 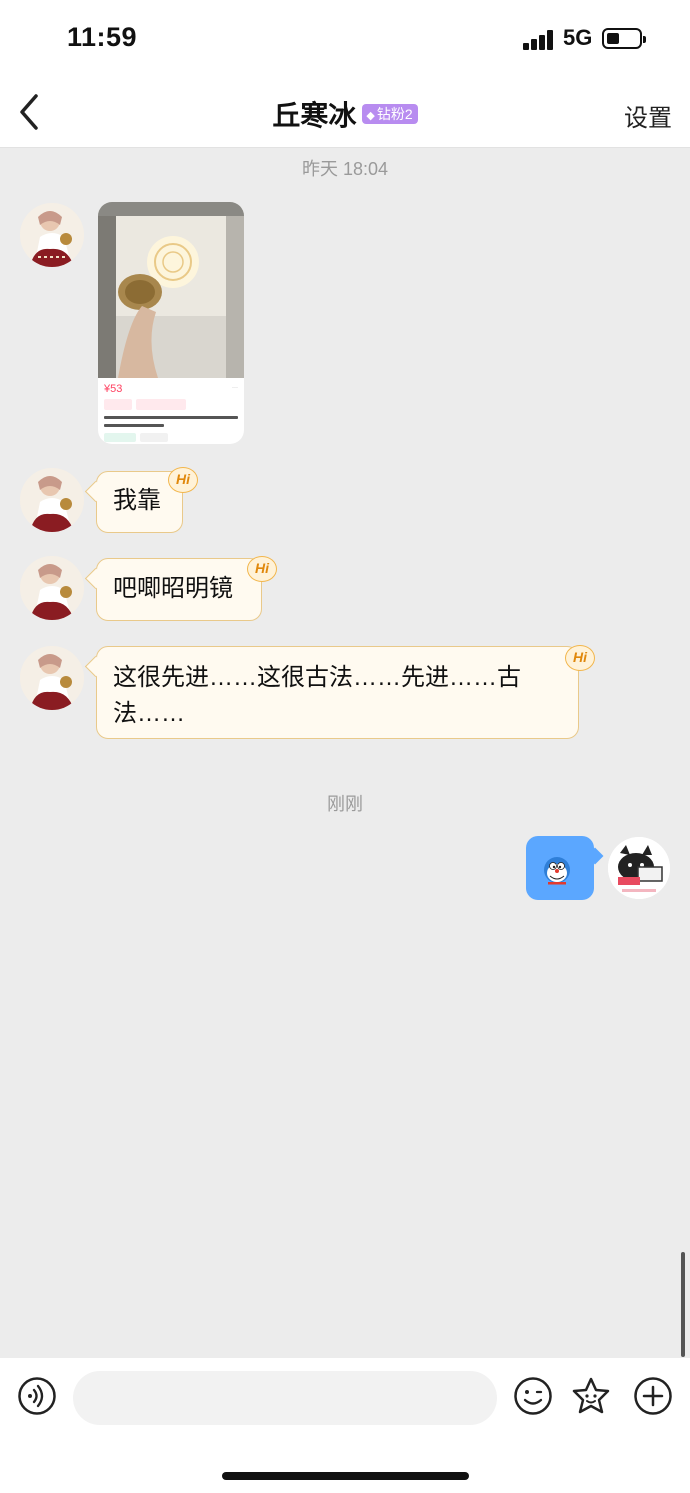 I want to click on voice-button, so click(x=37, y=1396).